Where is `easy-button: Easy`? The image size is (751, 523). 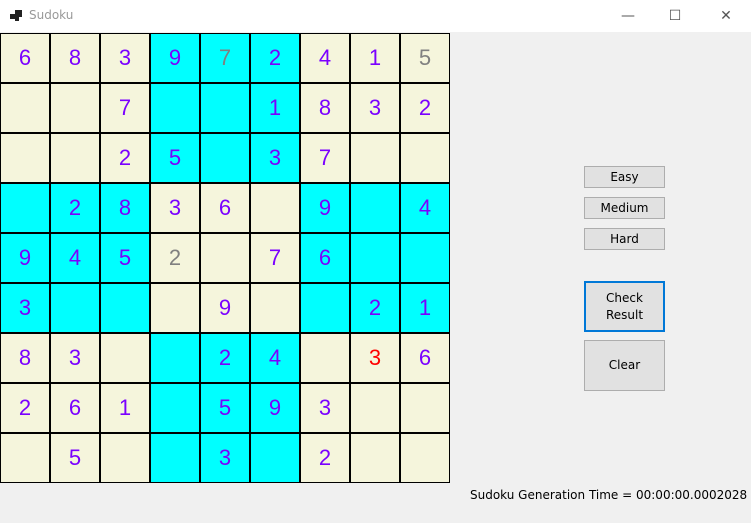
easy-button: Easy is located at coordinates (624, 177).